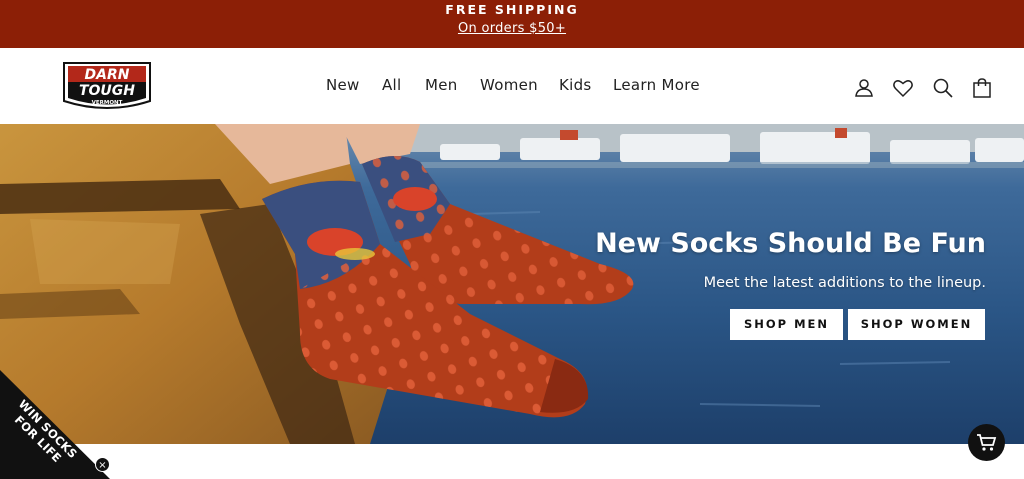 This screenshot has width=1024, height=479. Describe the element at coordinates (903, 88) in the screenshot. I see `heart-icon` at that location.